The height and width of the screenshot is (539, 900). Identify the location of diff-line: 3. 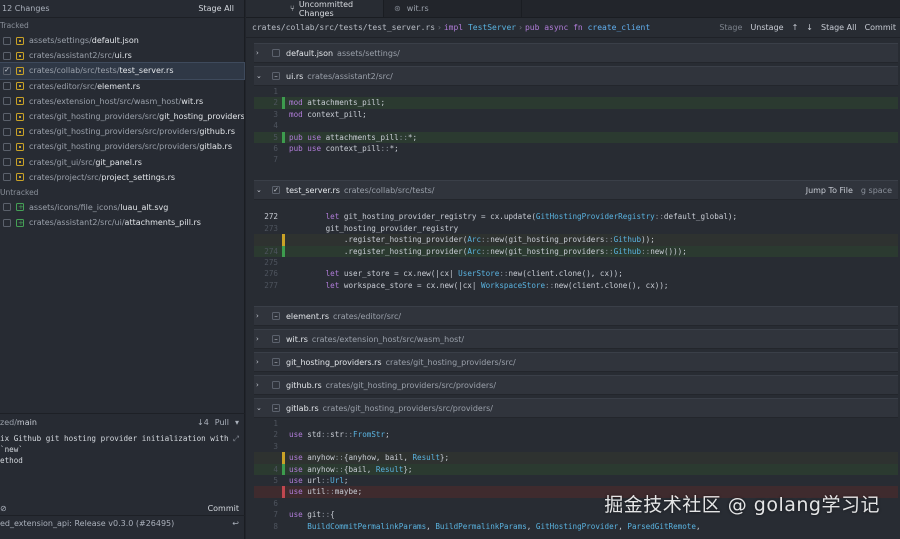
(576, 446).